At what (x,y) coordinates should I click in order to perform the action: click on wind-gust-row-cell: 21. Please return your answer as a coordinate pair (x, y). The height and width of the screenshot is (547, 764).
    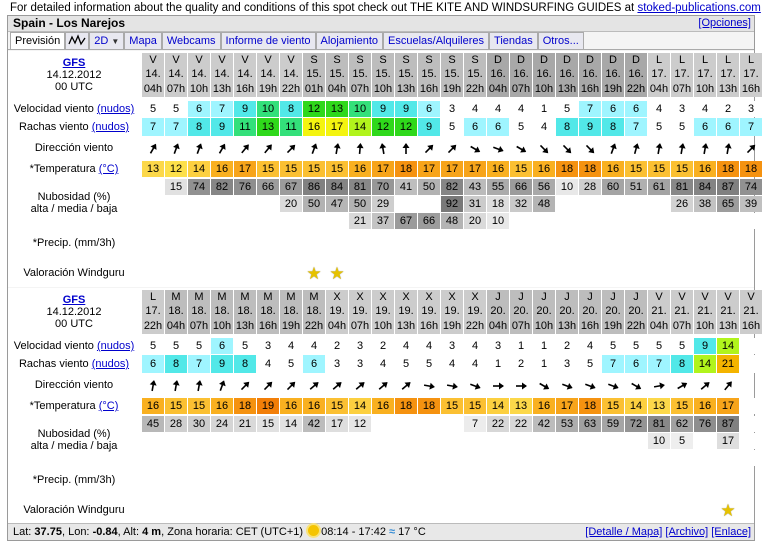
    Looking at the image, I should click on (728, 364).